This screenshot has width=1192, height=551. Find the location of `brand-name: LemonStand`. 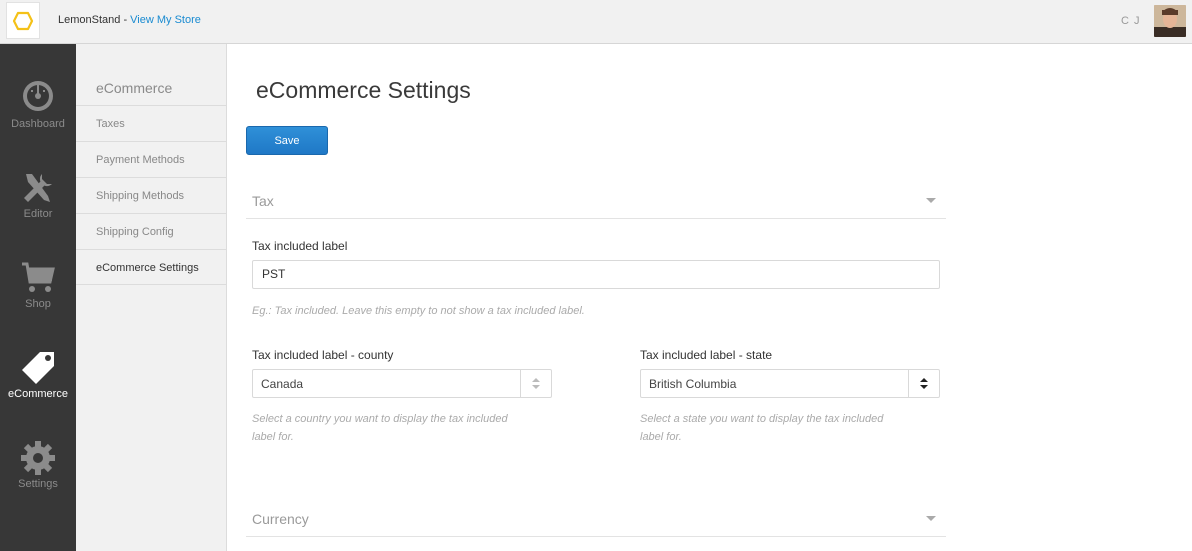

brand-name: LemonStand is located at coordinates (89, 20).